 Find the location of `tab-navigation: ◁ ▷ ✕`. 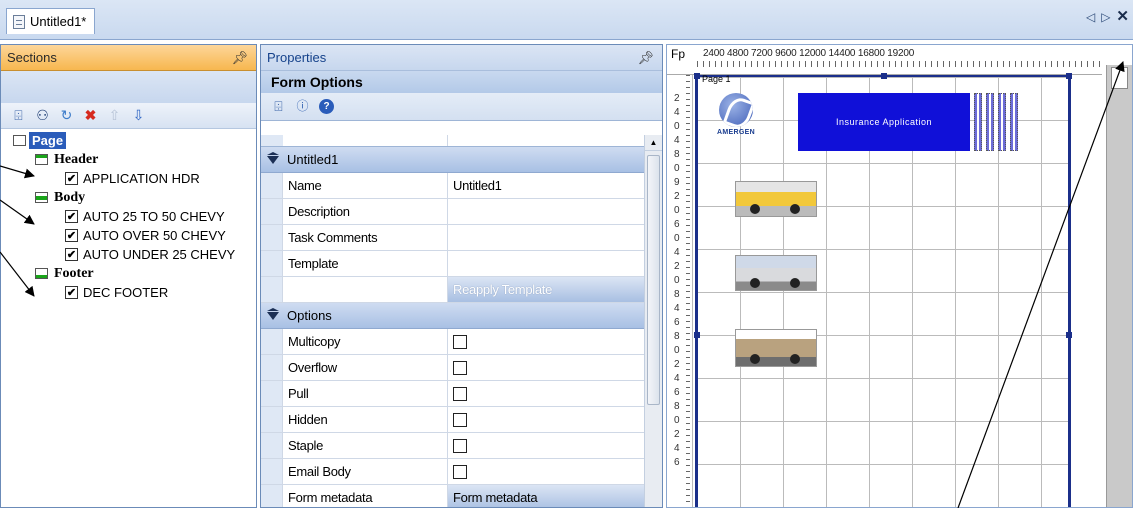

tab-navigation: ◁ ▷ ✕ is located at coordinates (1107, 16).